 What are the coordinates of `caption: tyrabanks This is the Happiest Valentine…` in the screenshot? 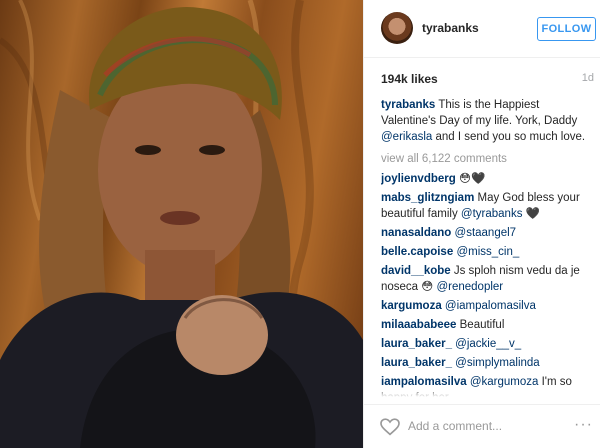 It's located at (487, 121).